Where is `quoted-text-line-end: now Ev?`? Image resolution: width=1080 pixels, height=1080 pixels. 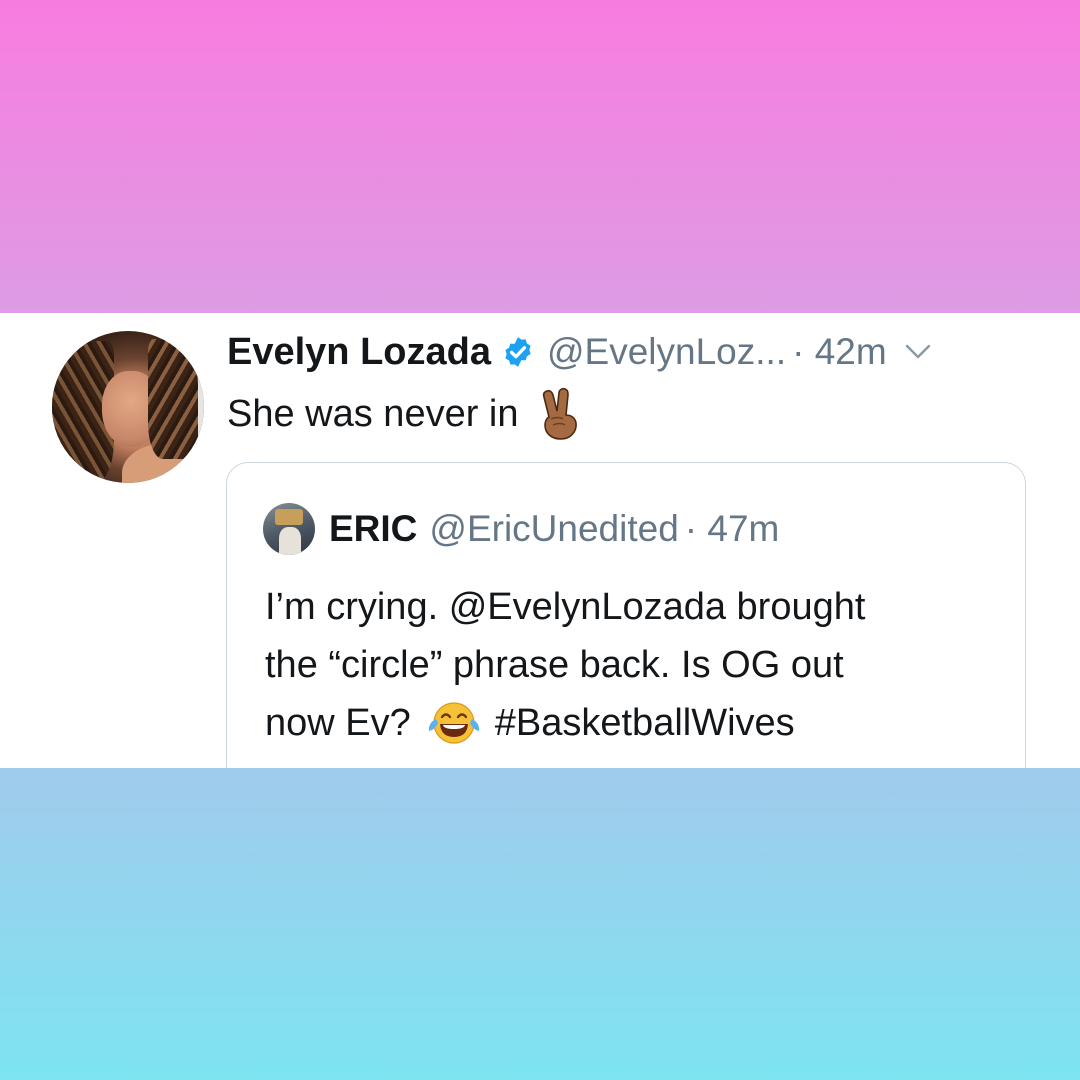 quoted-text-line-end: now Ev? is located at coordinates (338, 723).